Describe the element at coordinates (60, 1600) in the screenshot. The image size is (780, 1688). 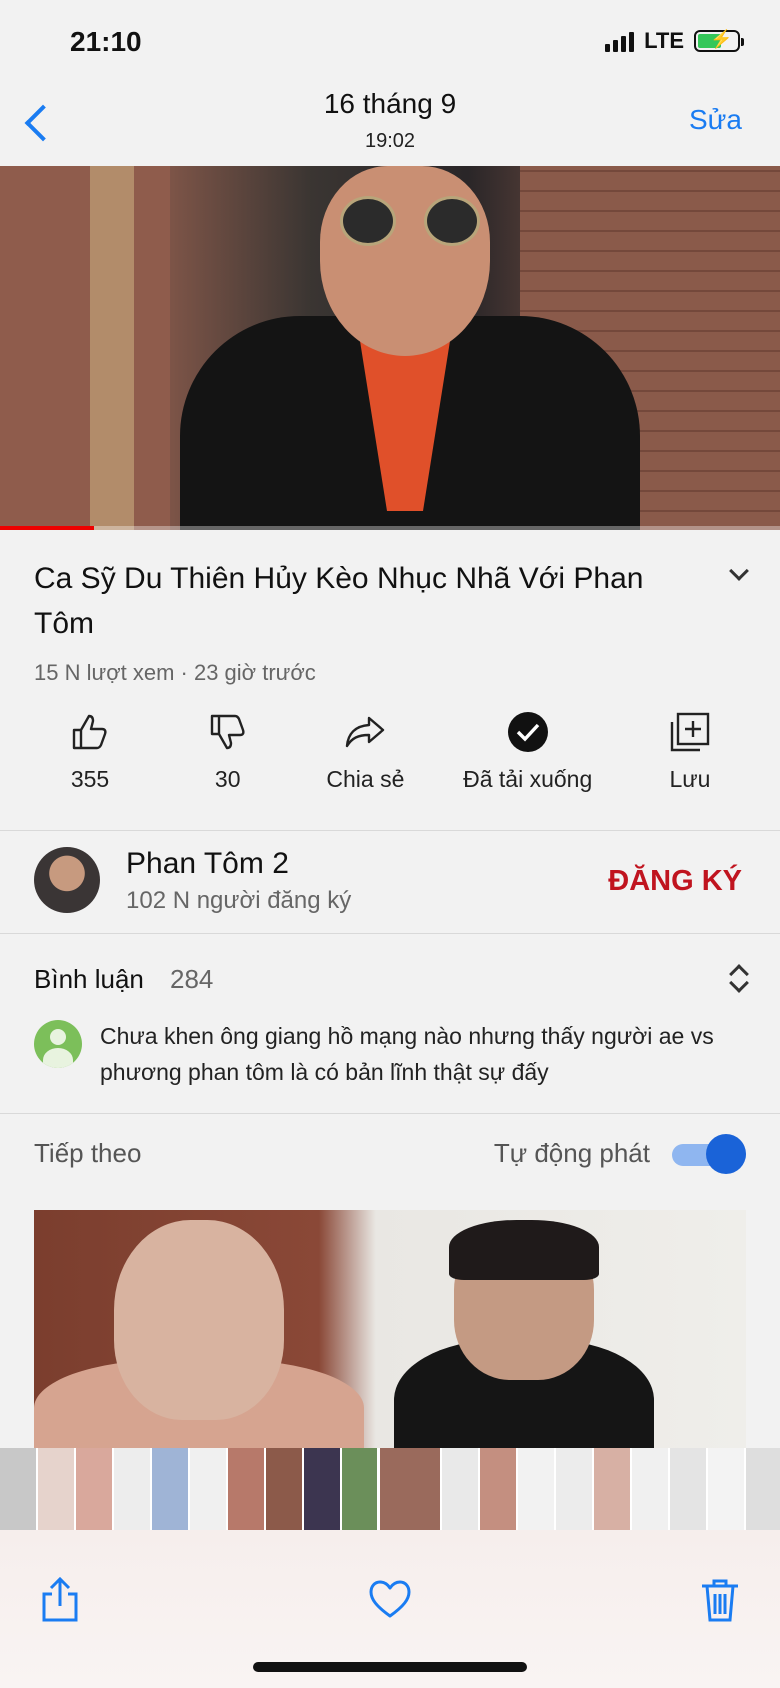
I see `share-icon` at that location.